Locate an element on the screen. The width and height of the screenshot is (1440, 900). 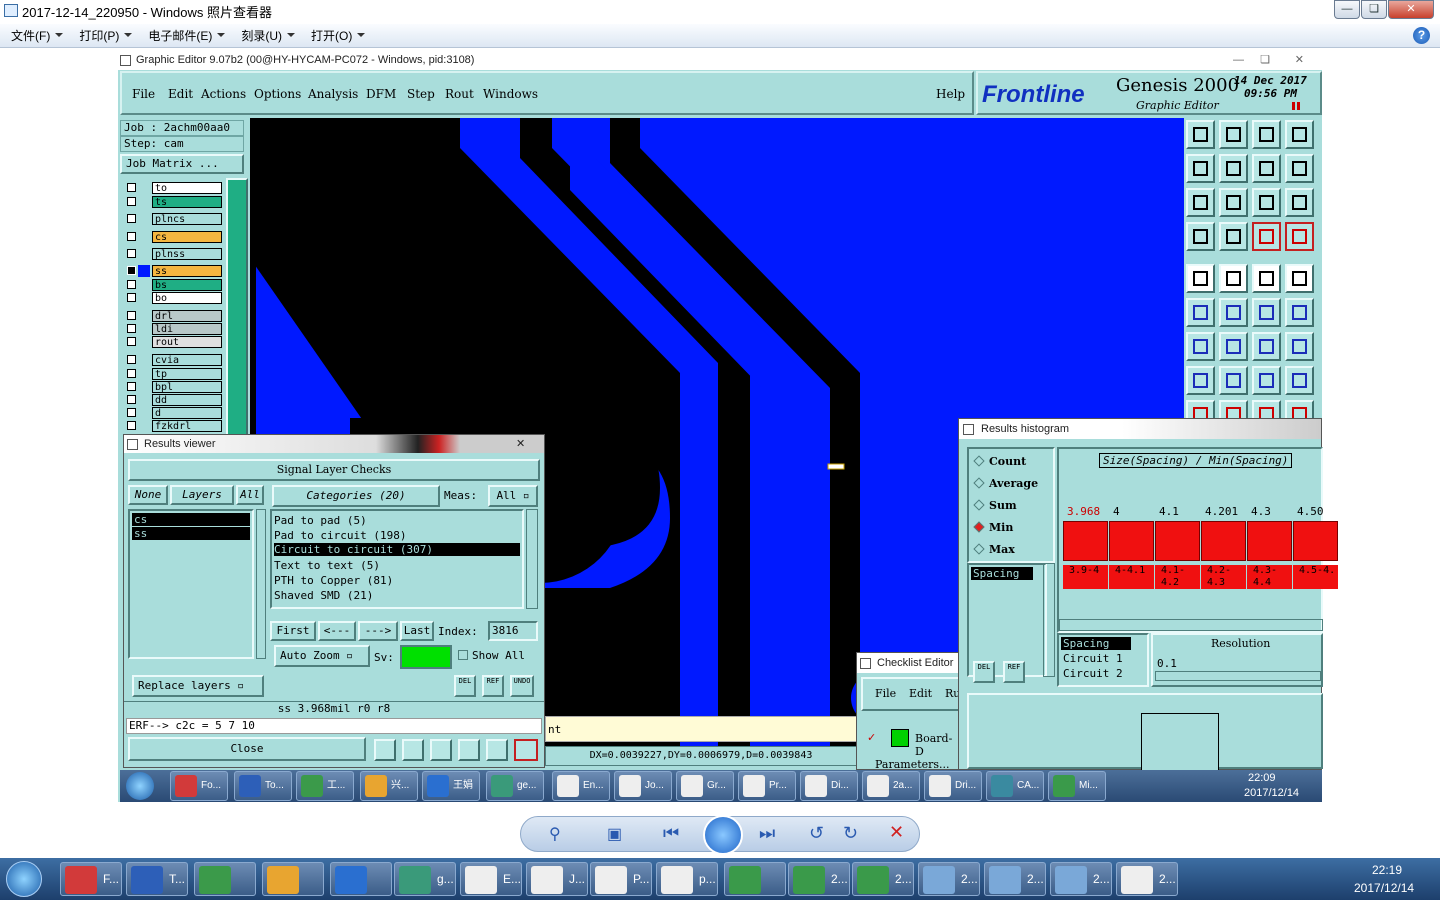
agg-option-min: Min is located at coordinates (993, 527).